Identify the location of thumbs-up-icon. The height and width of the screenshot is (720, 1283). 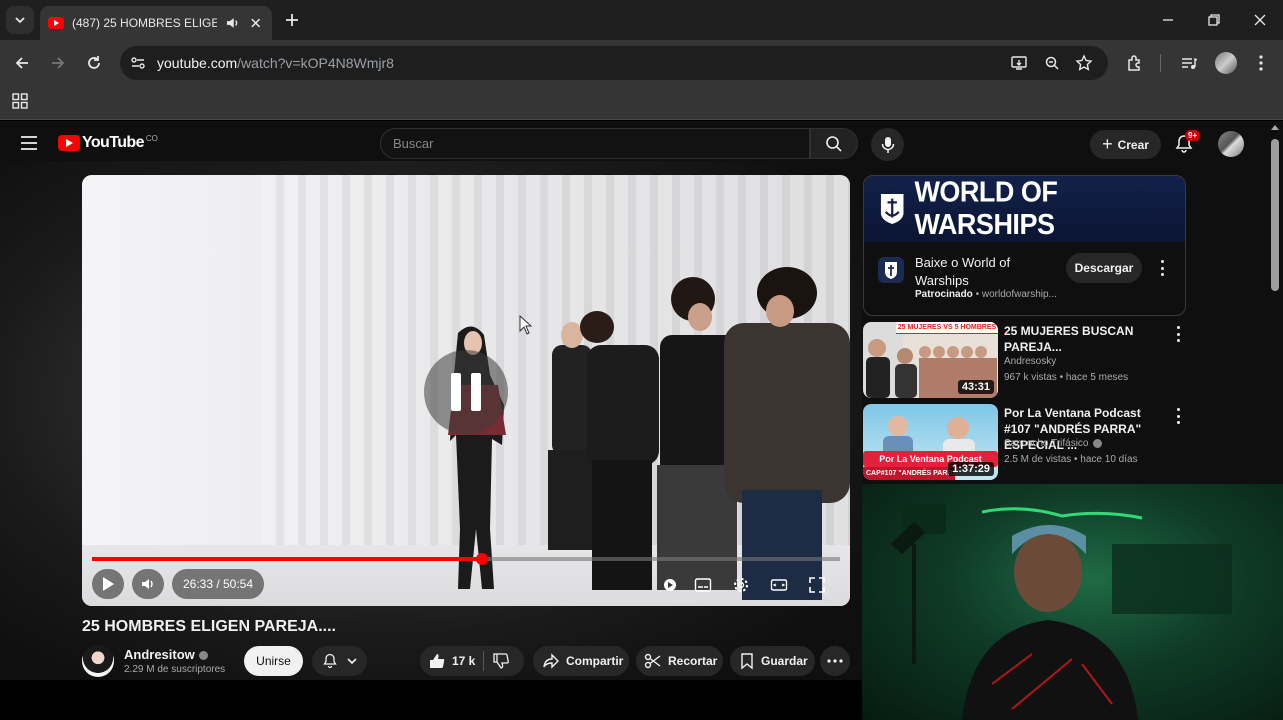
(437, 661).